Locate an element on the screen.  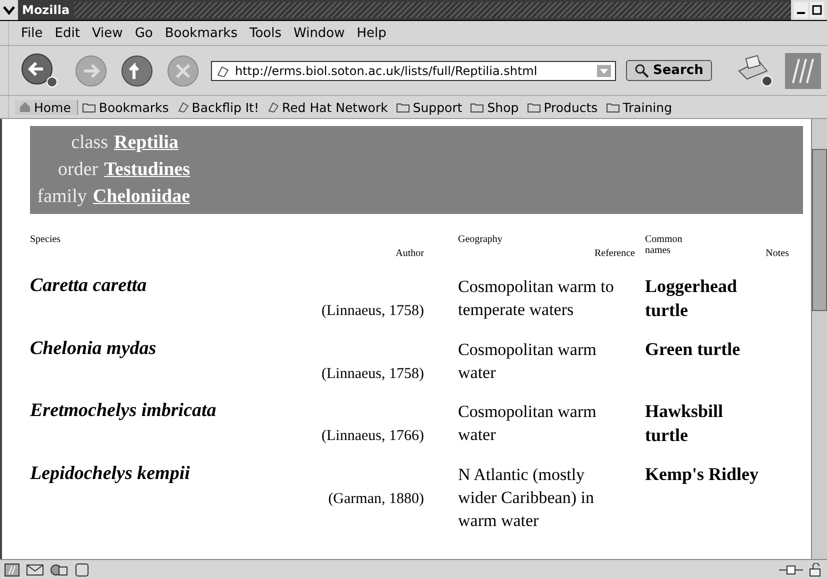
species-name: Caretta caretta is located at coordinates (89, 286).